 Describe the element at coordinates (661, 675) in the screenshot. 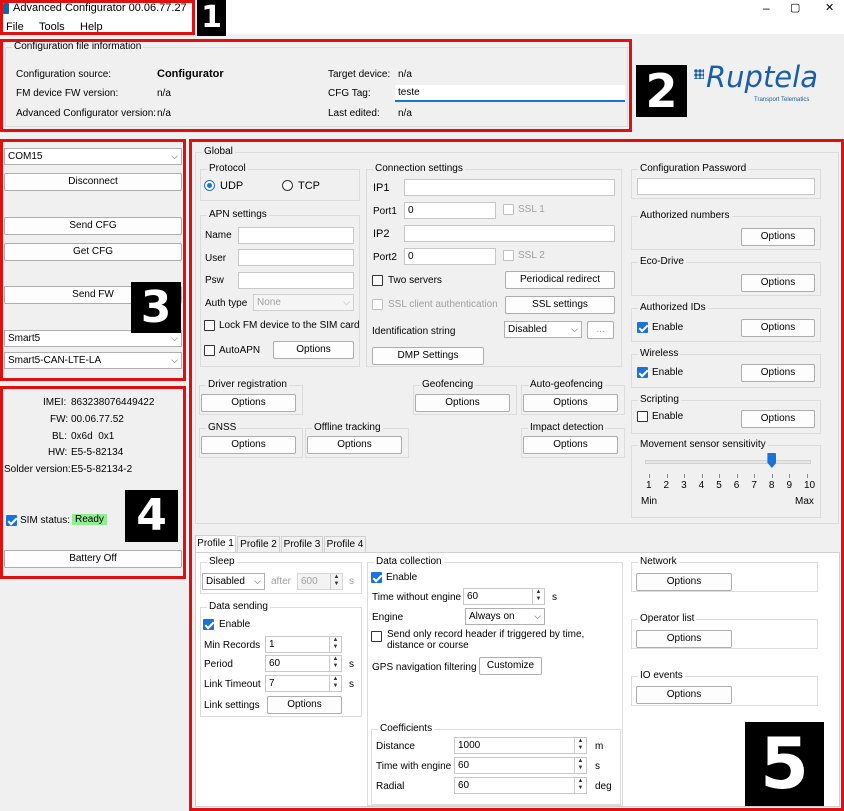

I see `io-events-label: IO events` at that location.